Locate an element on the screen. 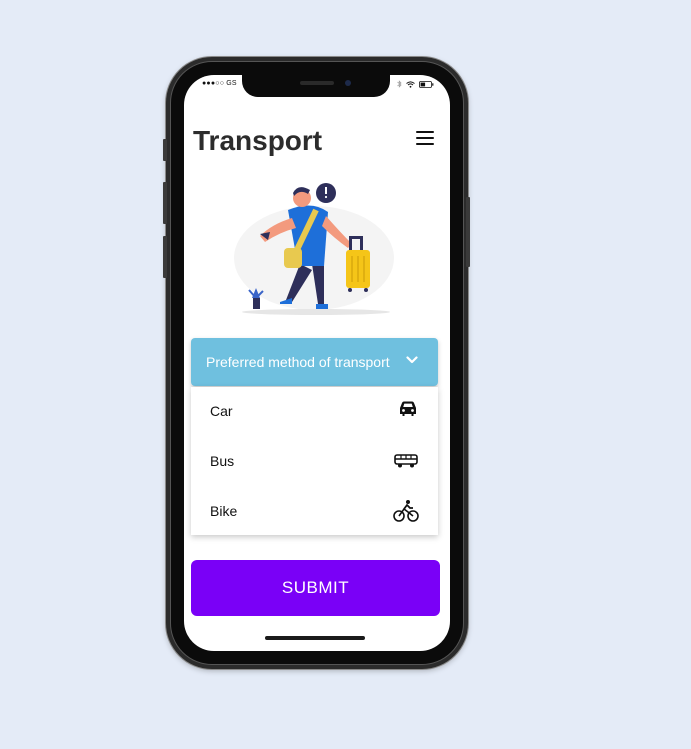 The height and width of the screenshot is (749, 691). transport-method-dropdown: Preferred method of transport is located at coordinates (314, 362).